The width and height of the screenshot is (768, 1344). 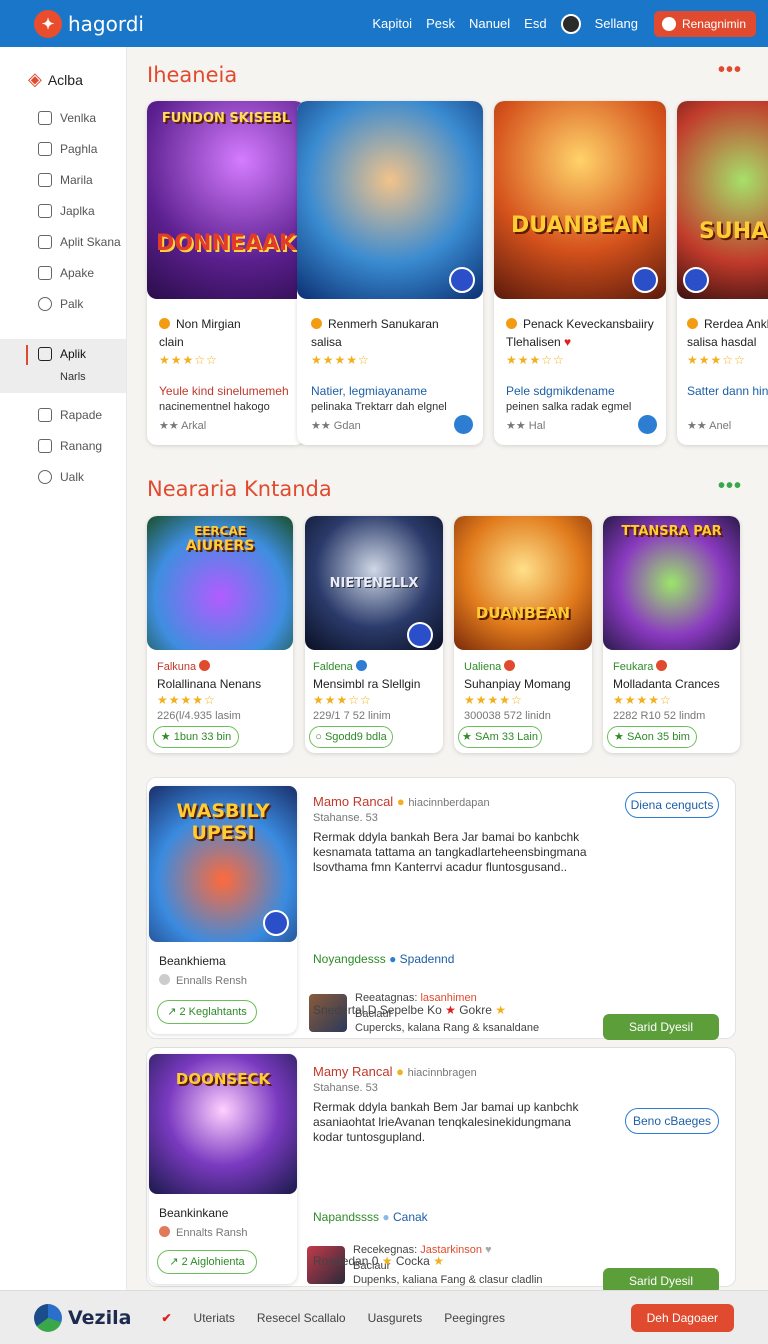 What do you see at coordinates (194, 426) in the screenshot?
I see `card-meta-text: Arkal` at bounding box center [194, 426].